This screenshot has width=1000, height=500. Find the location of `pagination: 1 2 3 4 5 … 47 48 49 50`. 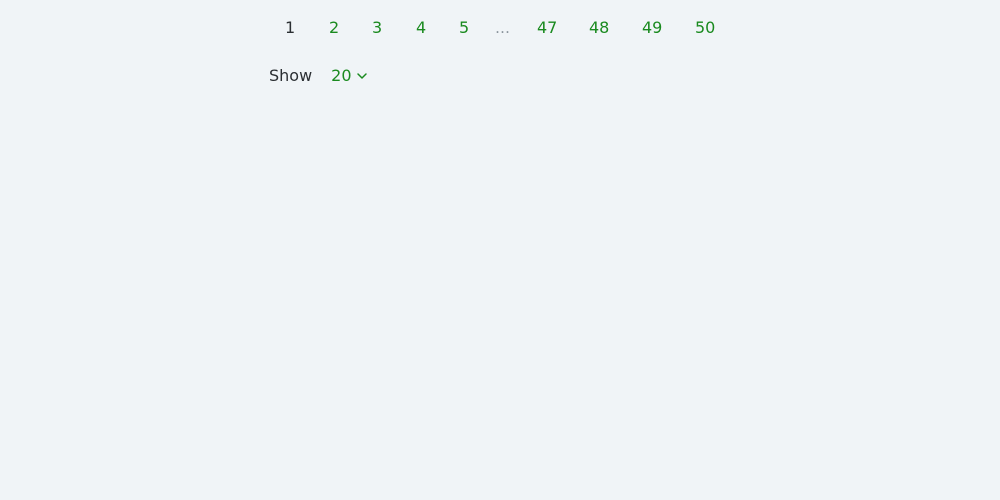

pagination: 1 2 3 4 5 … 47 48 49 50 is located at coordinates (499, 28).